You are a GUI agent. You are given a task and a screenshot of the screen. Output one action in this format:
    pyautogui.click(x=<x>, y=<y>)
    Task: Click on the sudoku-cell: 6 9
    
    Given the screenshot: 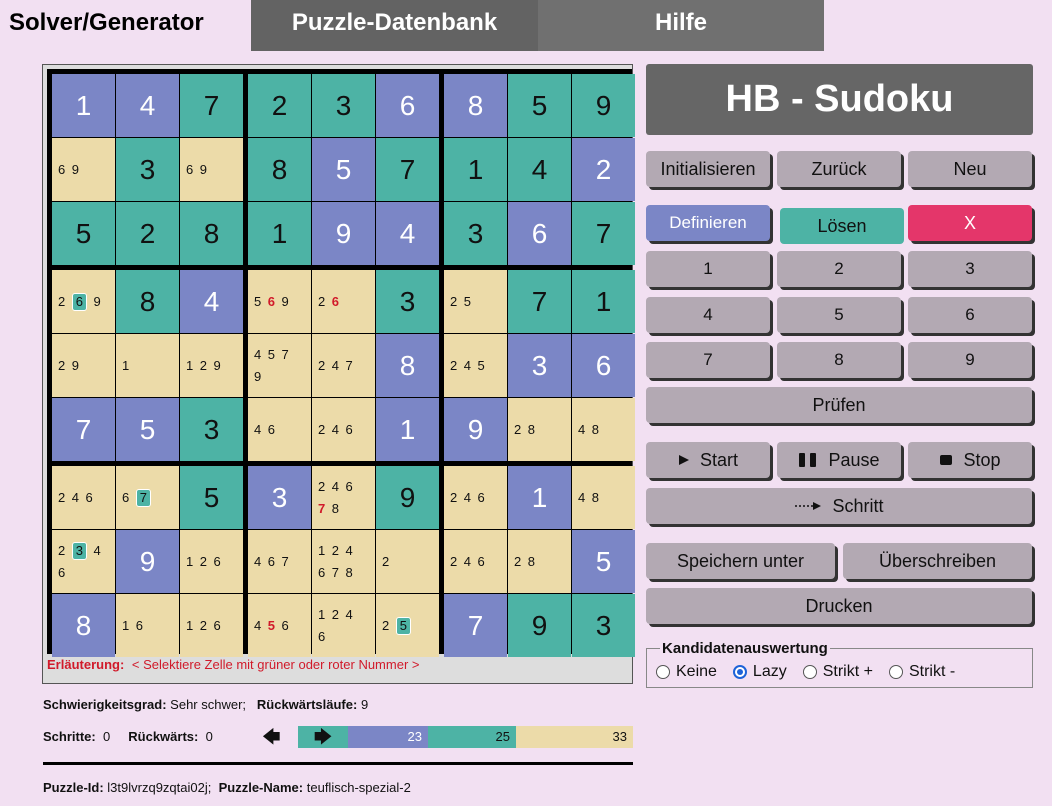 What is the action you would take?
    pyautogui.click(x=83, y=169)
    